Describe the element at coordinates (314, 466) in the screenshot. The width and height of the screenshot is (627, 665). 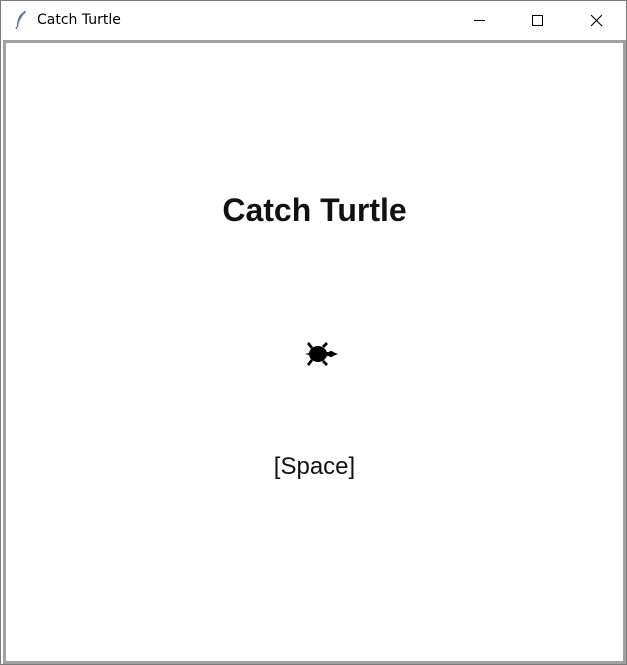
I see `start-prompt: [Space]` at that location.